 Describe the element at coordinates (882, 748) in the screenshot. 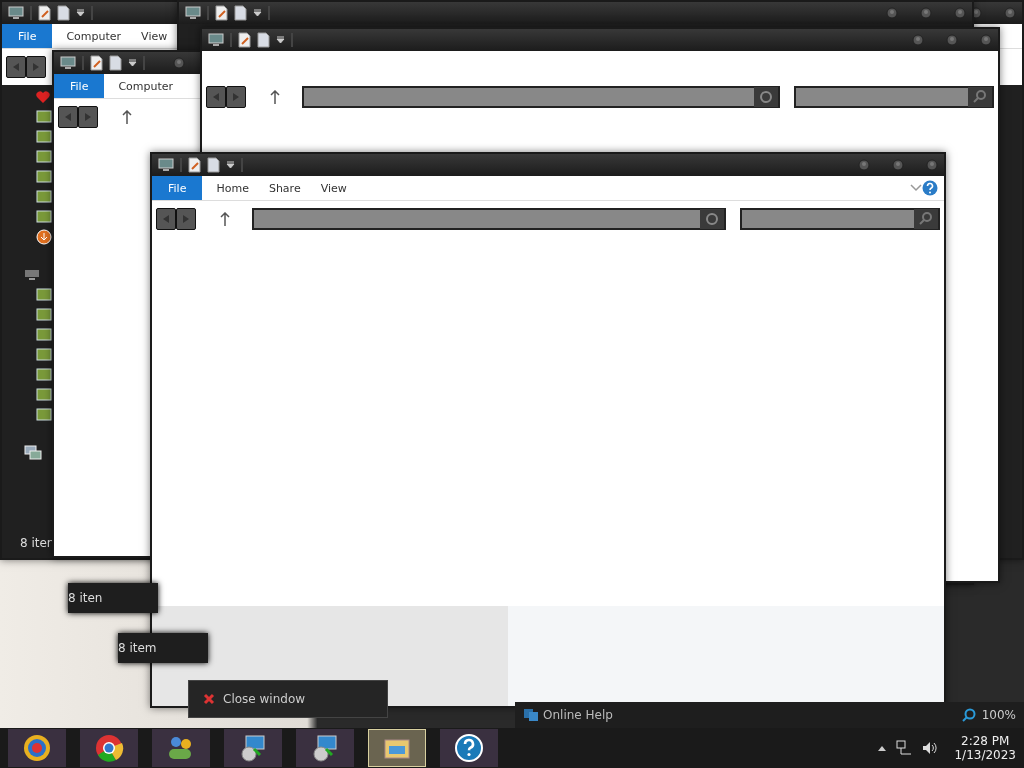

I see `chevron-up-icon` at that location.